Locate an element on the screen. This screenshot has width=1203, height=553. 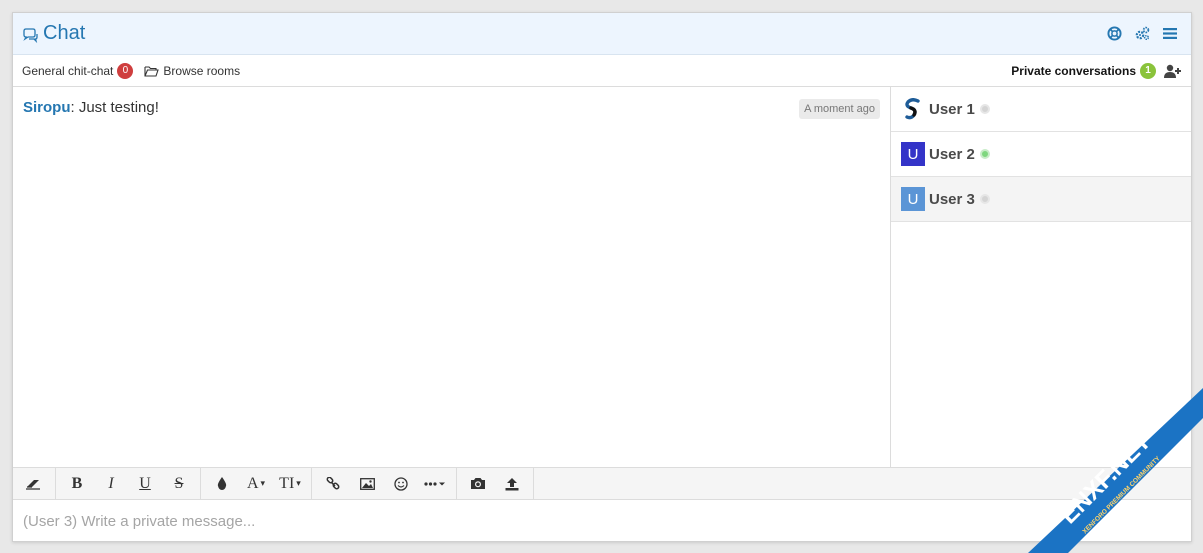
toolbar-group-style: A ▾ TI ▾ is located at coordinates (256, 483).